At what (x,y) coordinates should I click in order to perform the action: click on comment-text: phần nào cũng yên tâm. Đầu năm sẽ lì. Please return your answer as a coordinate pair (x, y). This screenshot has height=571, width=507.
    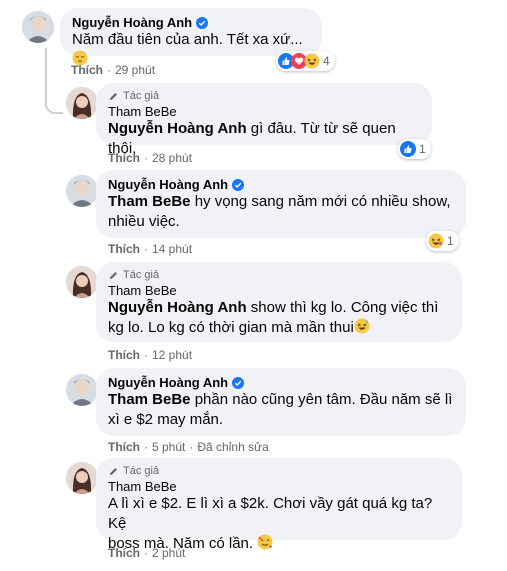
    Looking at the image, I should click on (321, 399).